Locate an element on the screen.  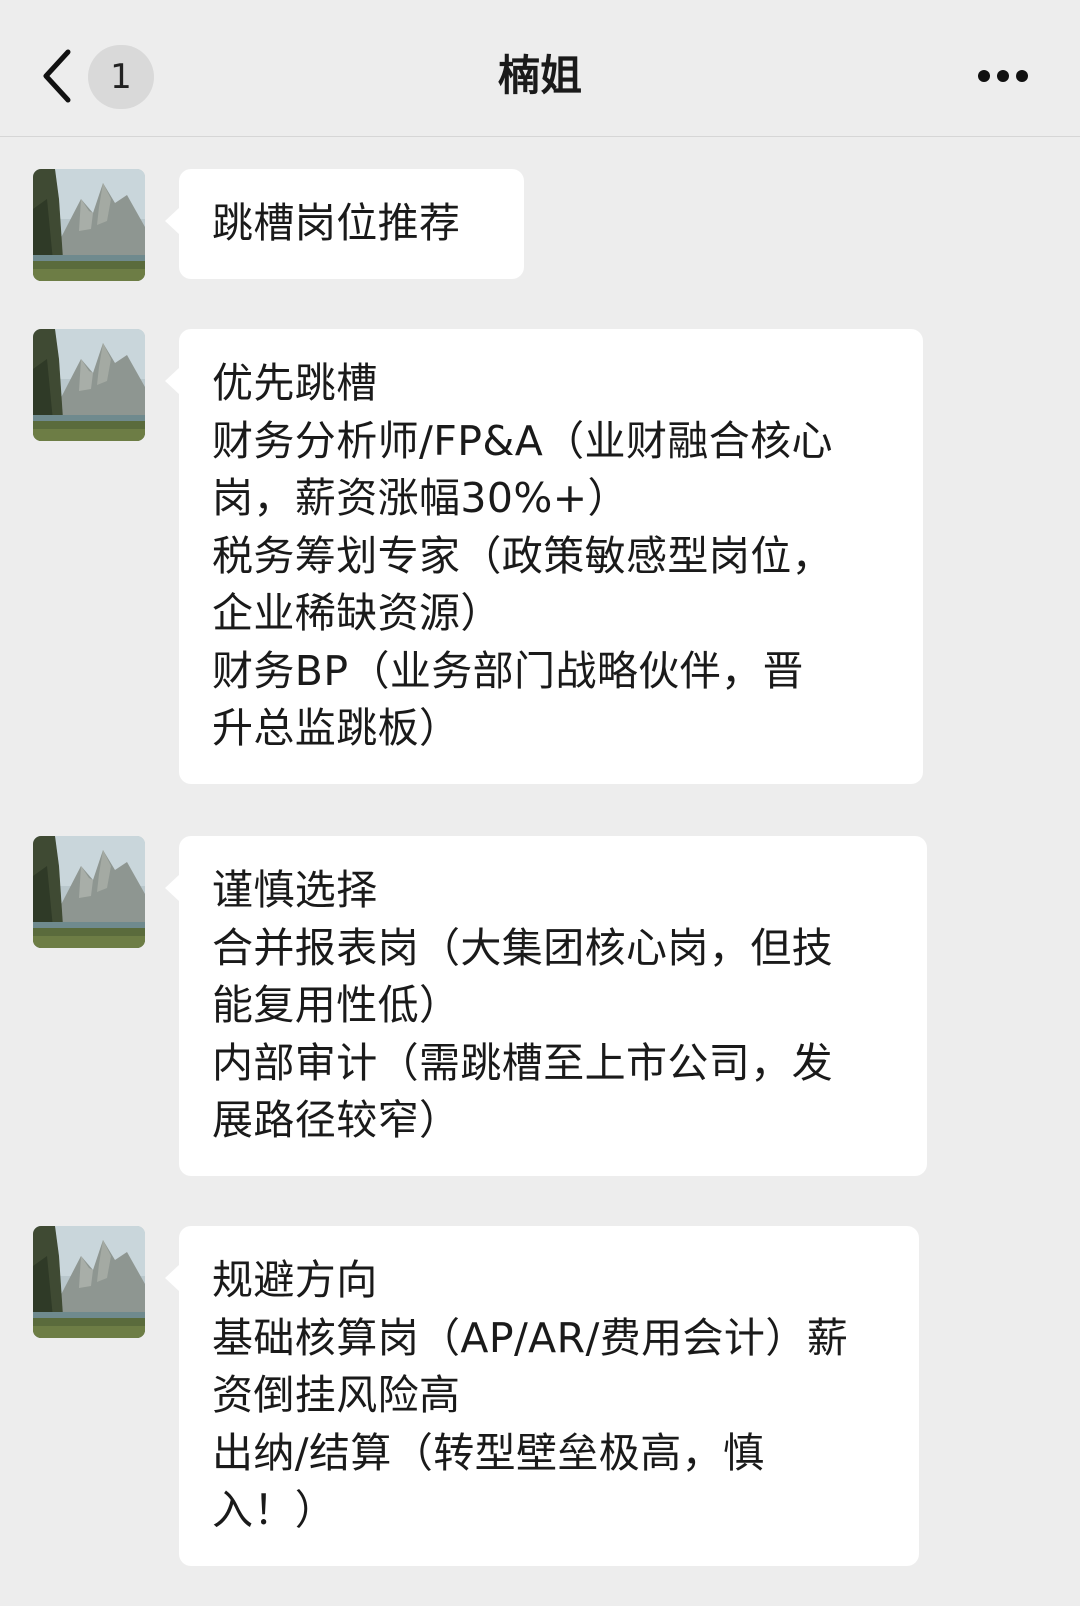
message-text-line: 能复用性低） is located at coordinates (336, 1005).